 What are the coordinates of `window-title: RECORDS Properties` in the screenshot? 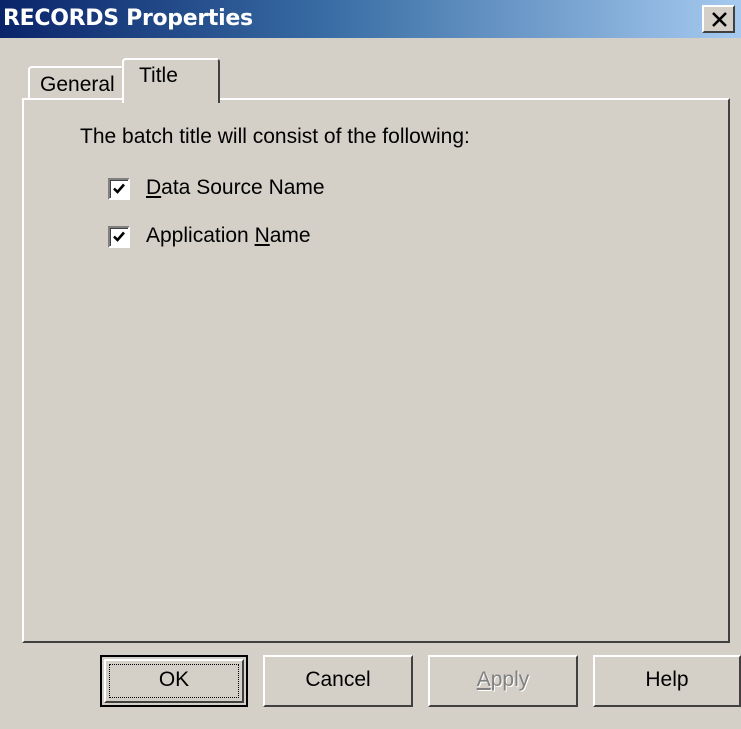 It's located at (128, 18).